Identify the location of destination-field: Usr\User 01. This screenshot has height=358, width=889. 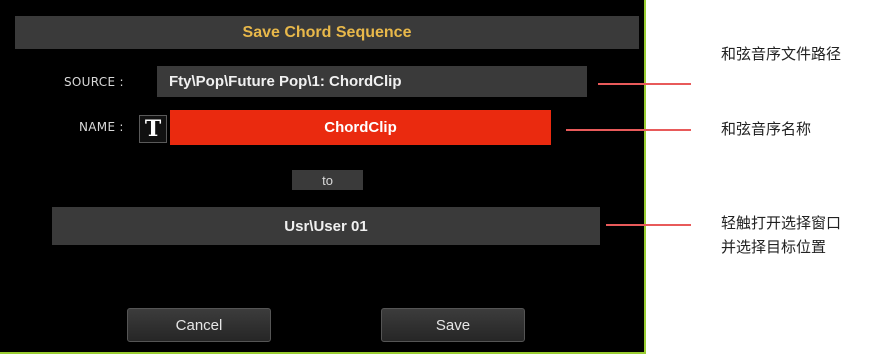
(326, 226).